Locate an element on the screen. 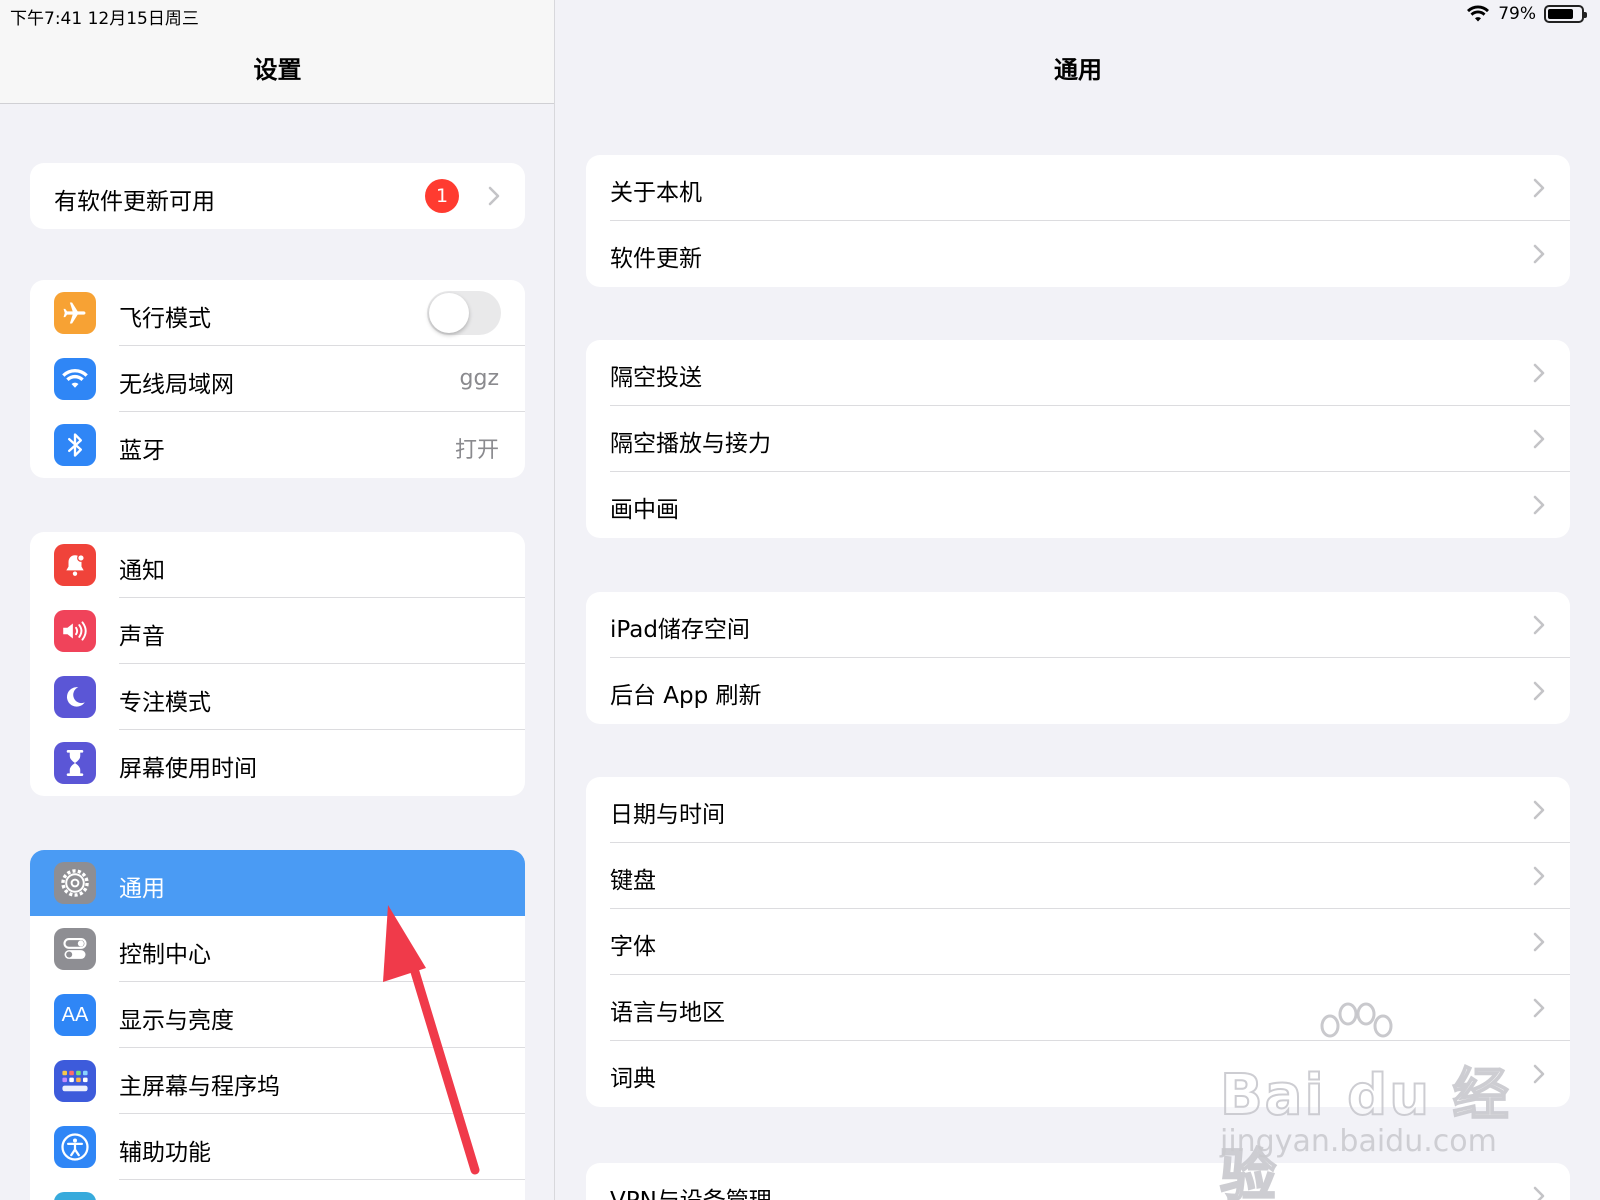  detail-row-label: 隔空投送 is located at coordinates (656, 378).